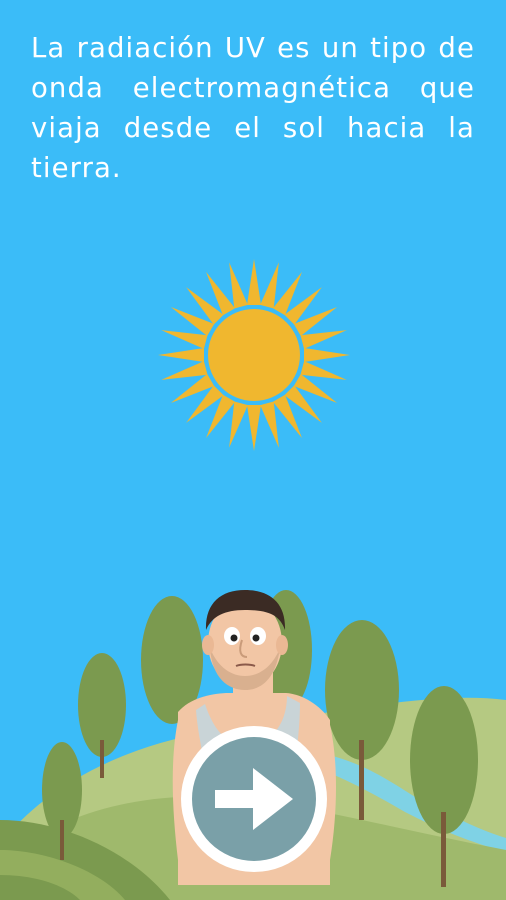  I want to click on next-button, so click(254, 799).